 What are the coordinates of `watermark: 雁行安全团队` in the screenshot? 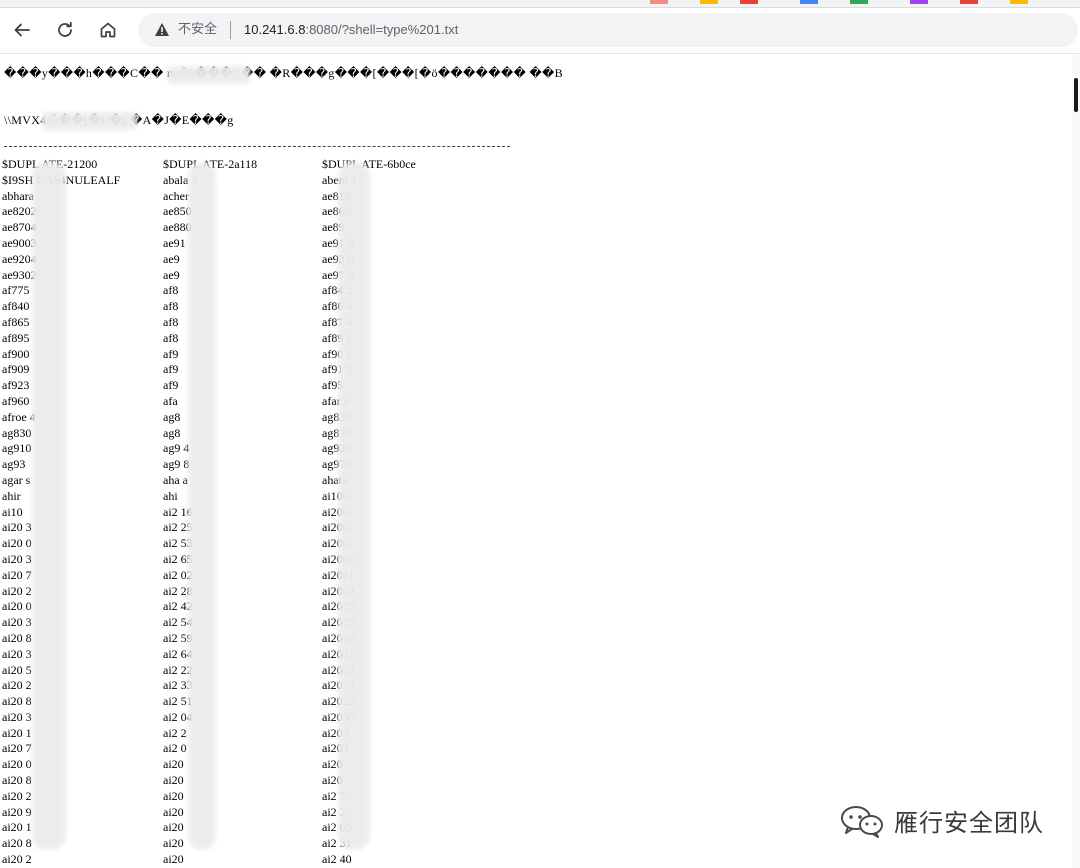 It's located at (942, 820).